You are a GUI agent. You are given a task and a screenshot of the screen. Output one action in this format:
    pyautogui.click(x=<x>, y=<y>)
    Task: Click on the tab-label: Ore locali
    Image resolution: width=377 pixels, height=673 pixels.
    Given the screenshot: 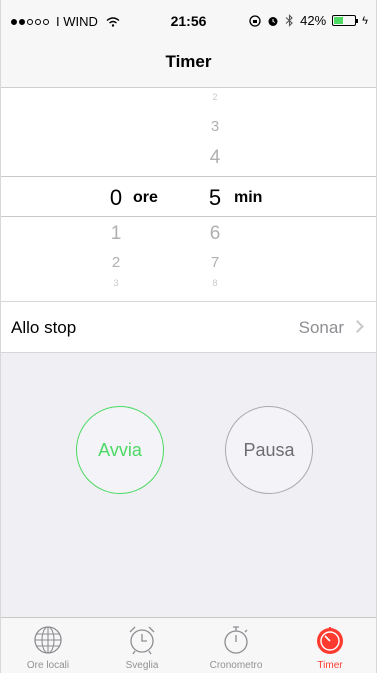 What is the action you would take?
    pyautogui.click(x=48, y=665)
    